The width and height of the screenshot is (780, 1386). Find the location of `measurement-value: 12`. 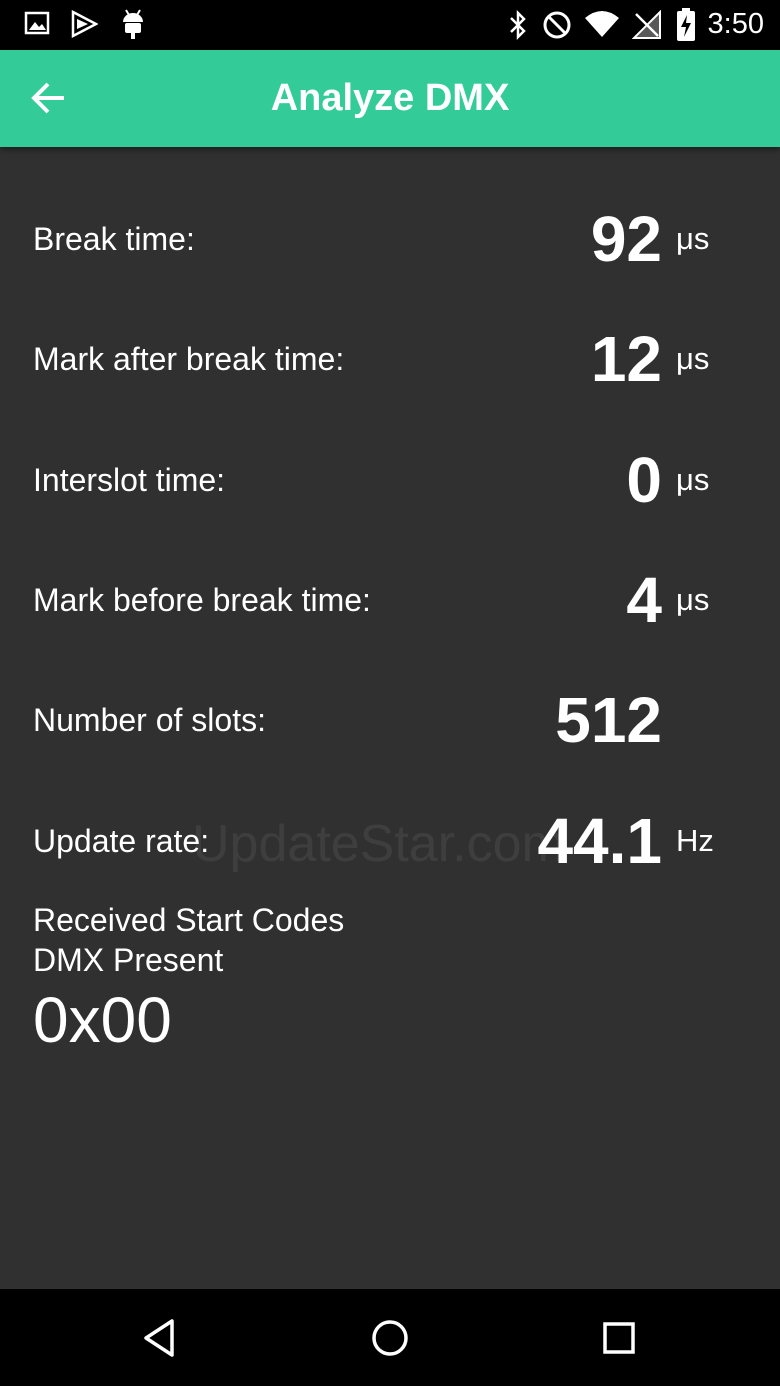

measurement-value: 12 is located at coordinates (626, 359).